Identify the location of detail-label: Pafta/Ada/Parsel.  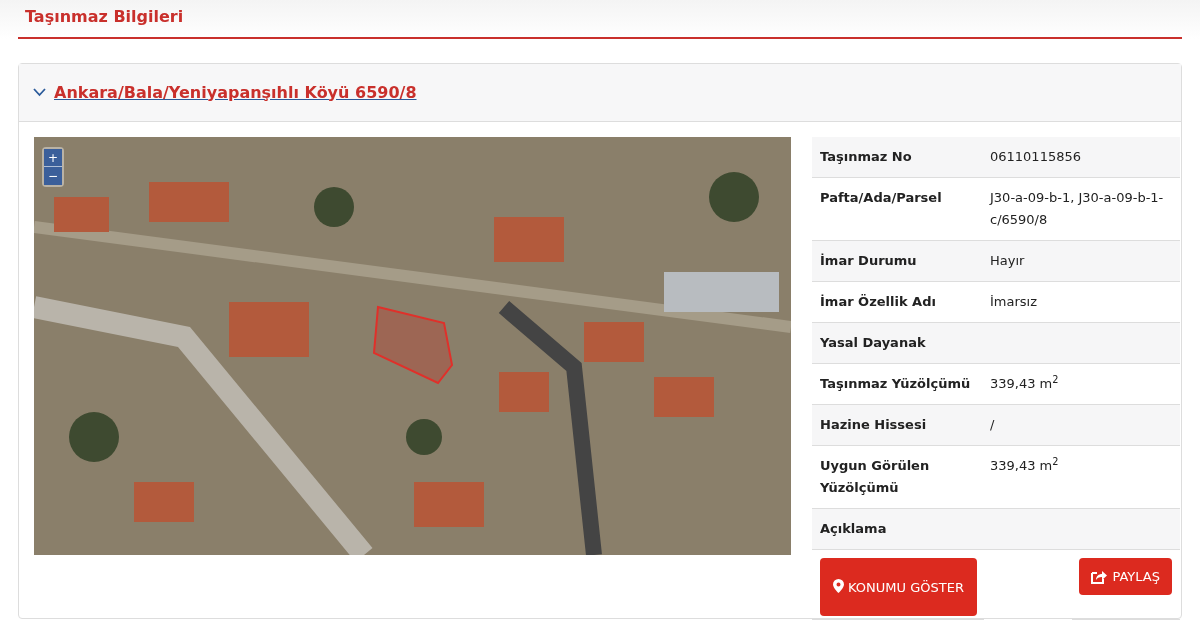
(881, 198).